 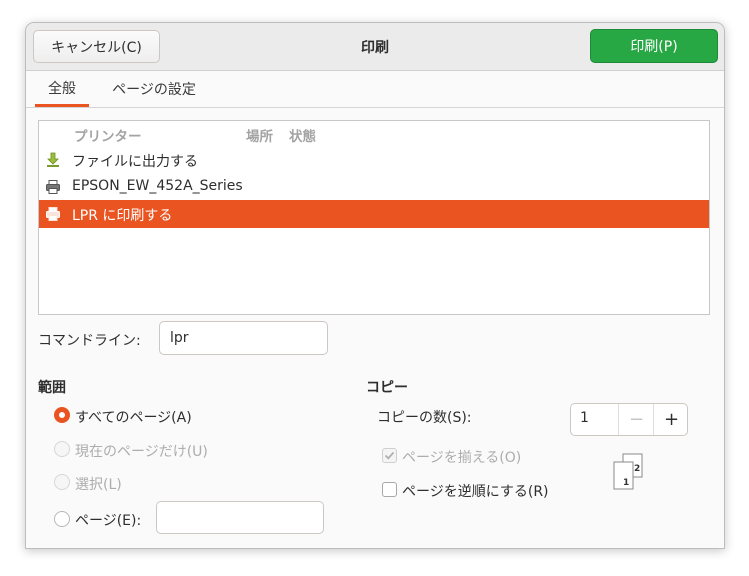 What do you see at coordinates (243, 338) in the screenshot?
I see `command-line-input: lpr` at bounding box center [243, 338].